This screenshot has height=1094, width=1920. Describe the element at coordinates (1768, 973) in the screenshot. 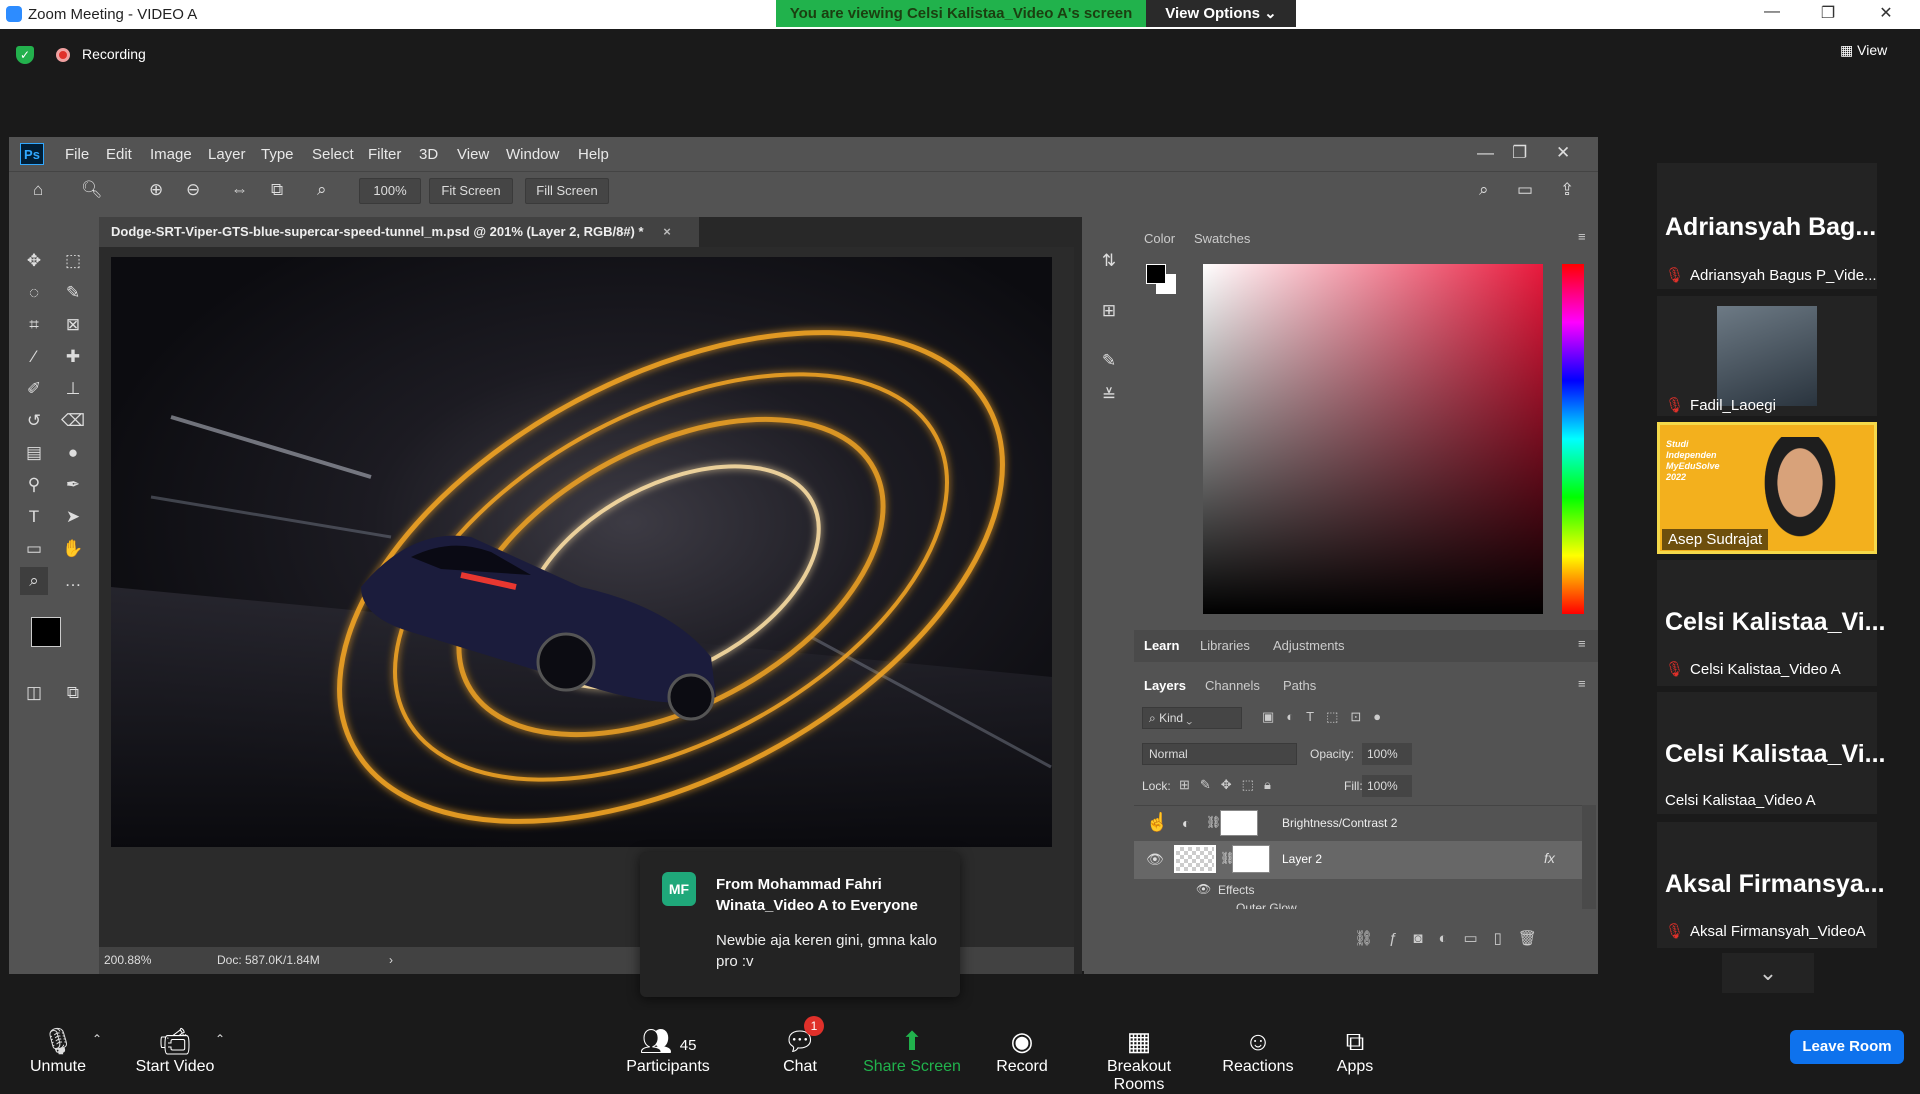

I see `scroll-down-chevron-icon: ⌄` at that location.